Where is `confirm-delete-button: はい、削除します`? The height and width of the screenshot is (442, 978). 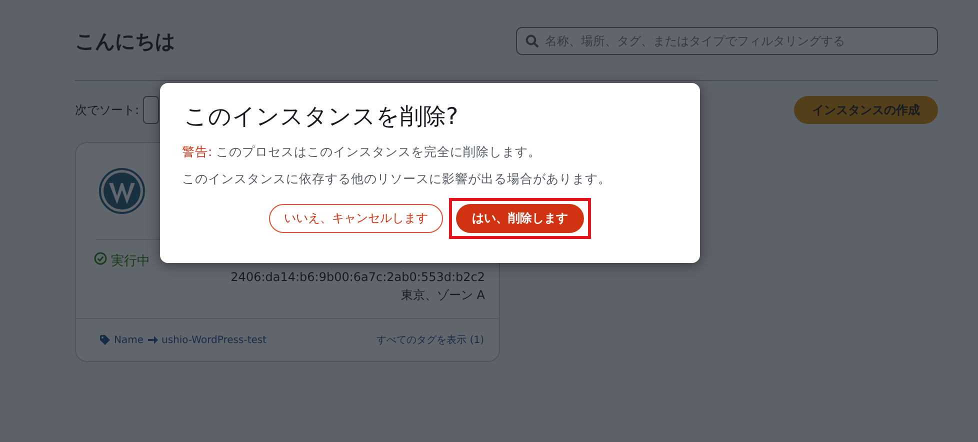 confirm-delete-button: はい、削除します is located at coordinates (520, 218).